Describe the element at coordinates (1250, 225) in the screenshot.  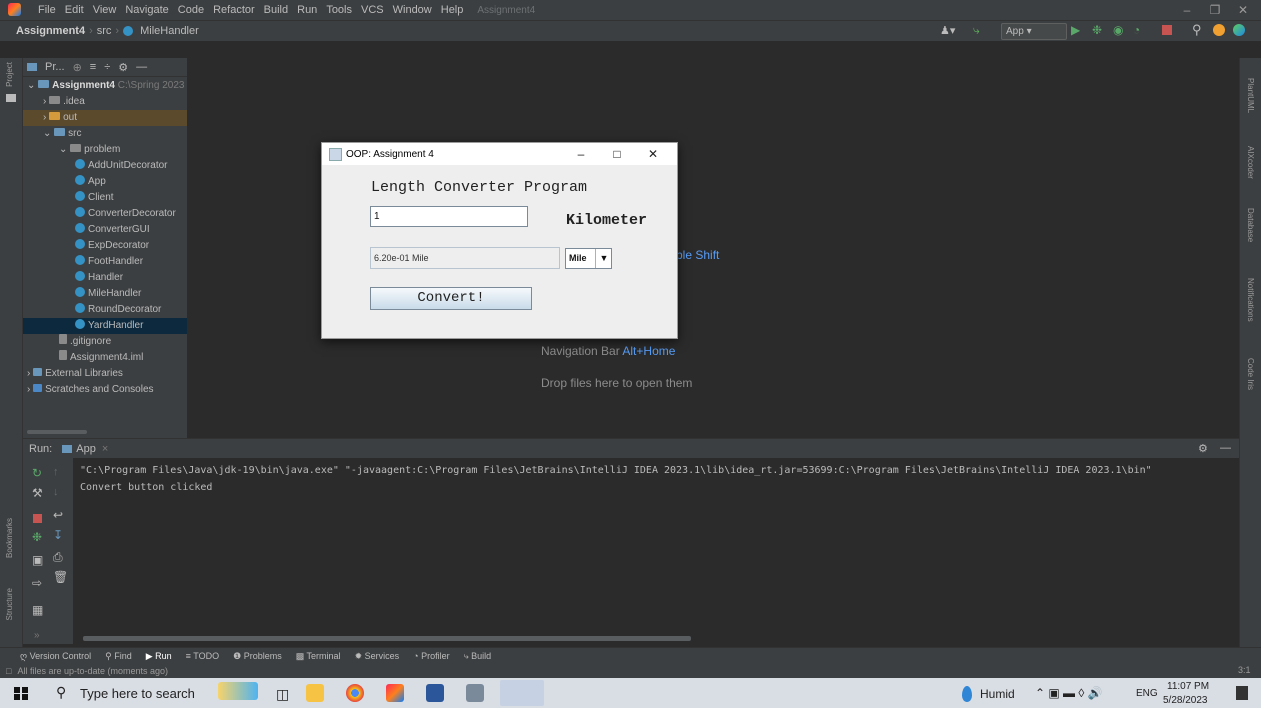
I see `database-tool-tab: Database` at that location.